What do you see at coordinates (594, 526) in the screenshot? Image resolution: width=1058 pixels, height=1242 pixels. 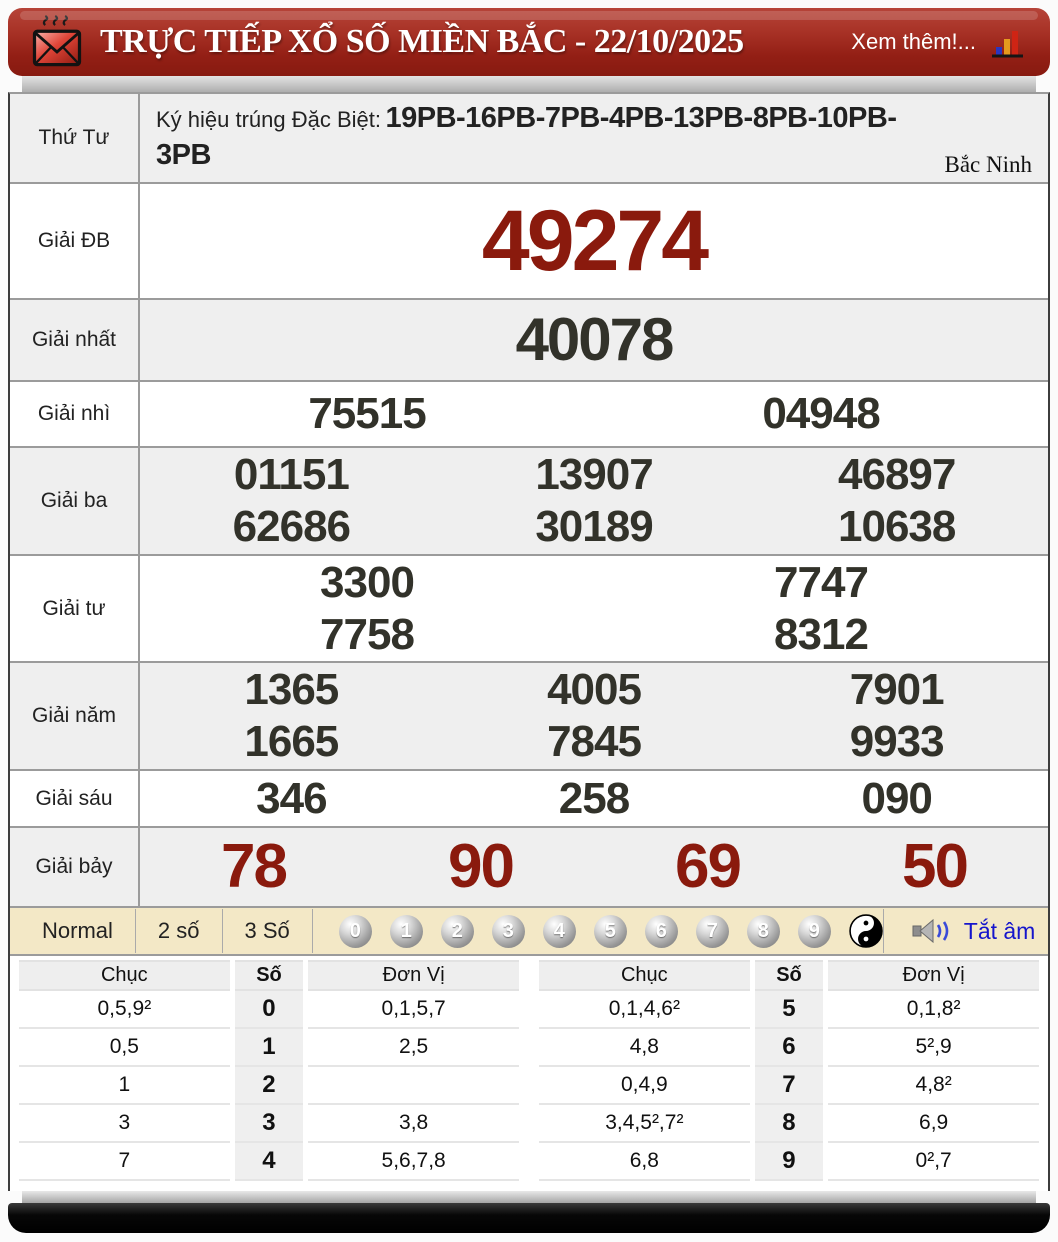 I see `prize-number: 30189` at bounding box center [594, 526].